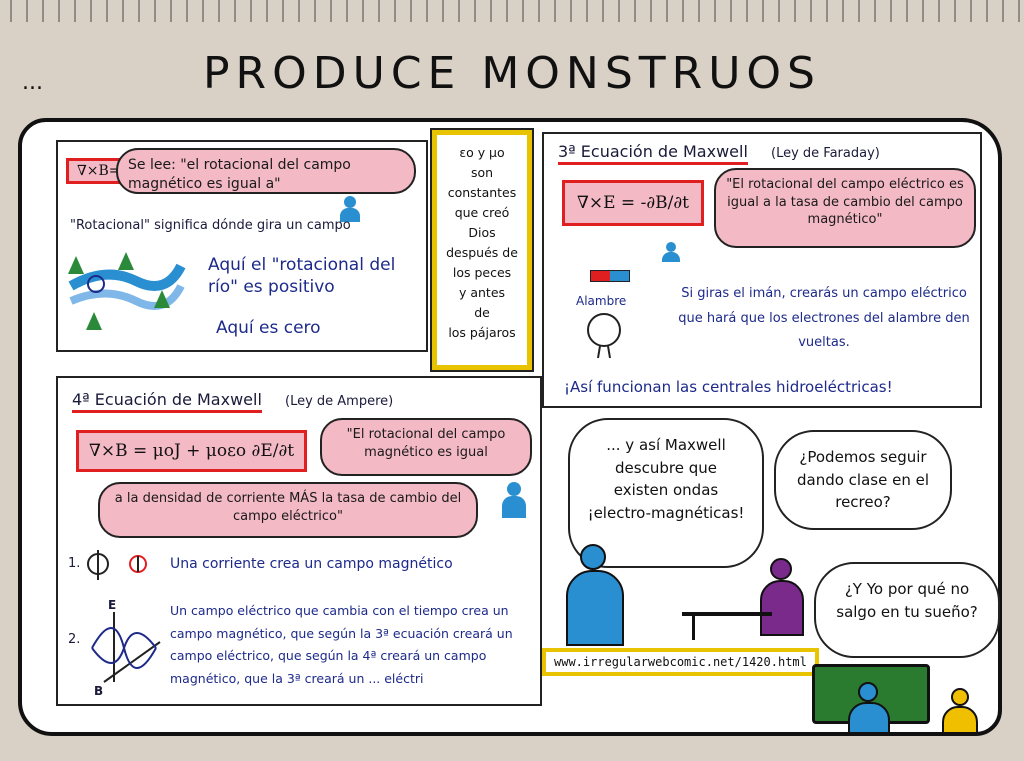  Describe the element at coordinates (112, 605) in the screenshot. I see `axis-e-label: E` at that location.